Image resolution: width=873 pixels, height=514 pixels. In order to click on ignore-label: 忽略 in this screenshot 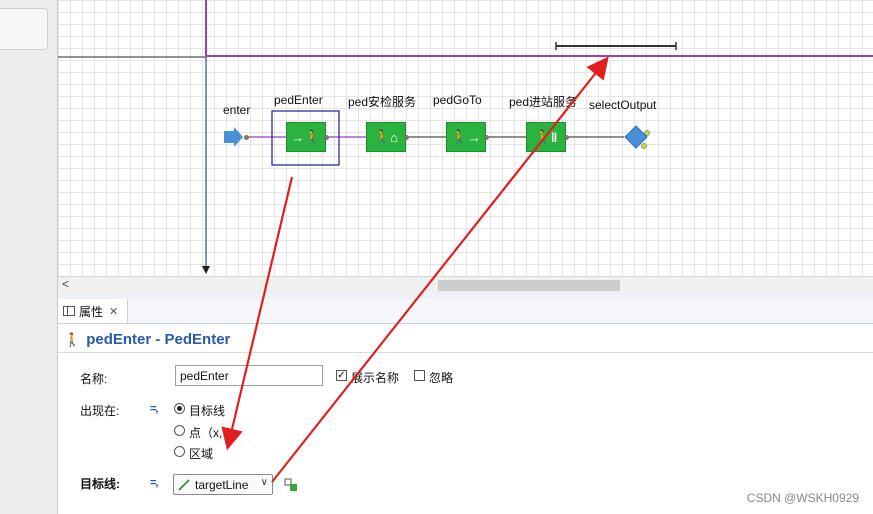, I will do `click(441, 378)`.